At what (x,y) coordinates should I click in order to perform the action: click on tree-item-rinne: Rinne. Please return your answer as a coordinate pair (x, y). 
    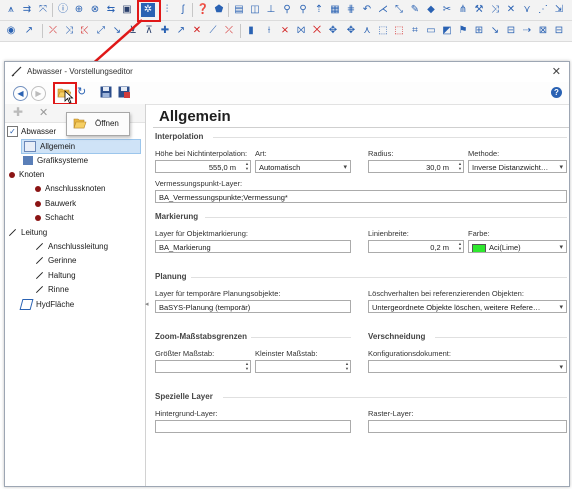
    Looking at the image, I should click on (52, 289).